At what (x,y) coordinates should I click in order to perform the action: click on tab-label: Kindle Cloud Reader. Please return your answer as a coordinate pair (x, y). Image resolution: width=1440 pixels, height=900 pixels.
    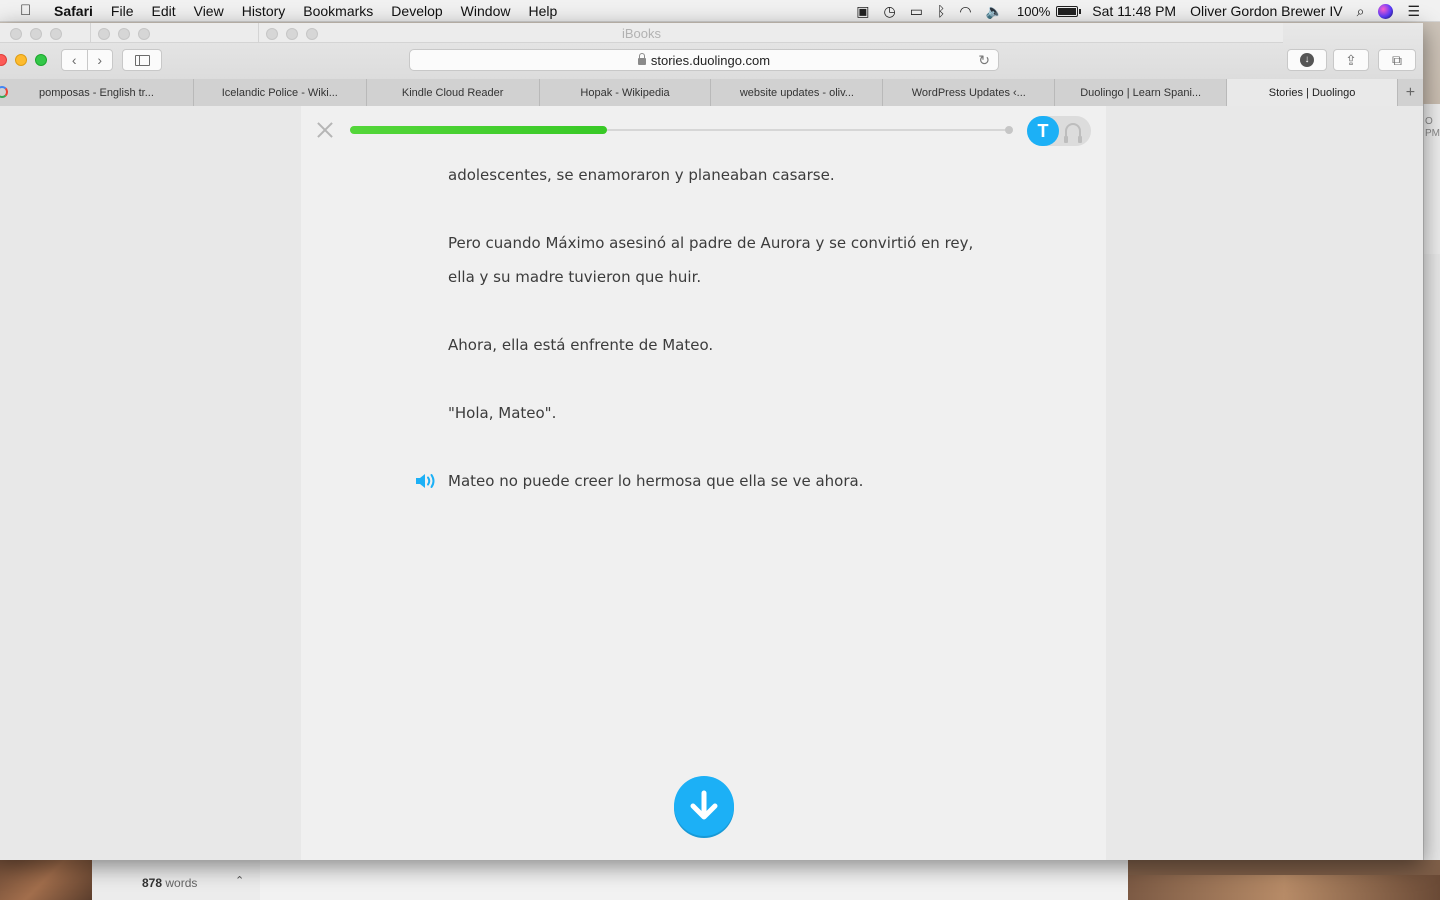
    Looking at the image, I should click on (452, 92).